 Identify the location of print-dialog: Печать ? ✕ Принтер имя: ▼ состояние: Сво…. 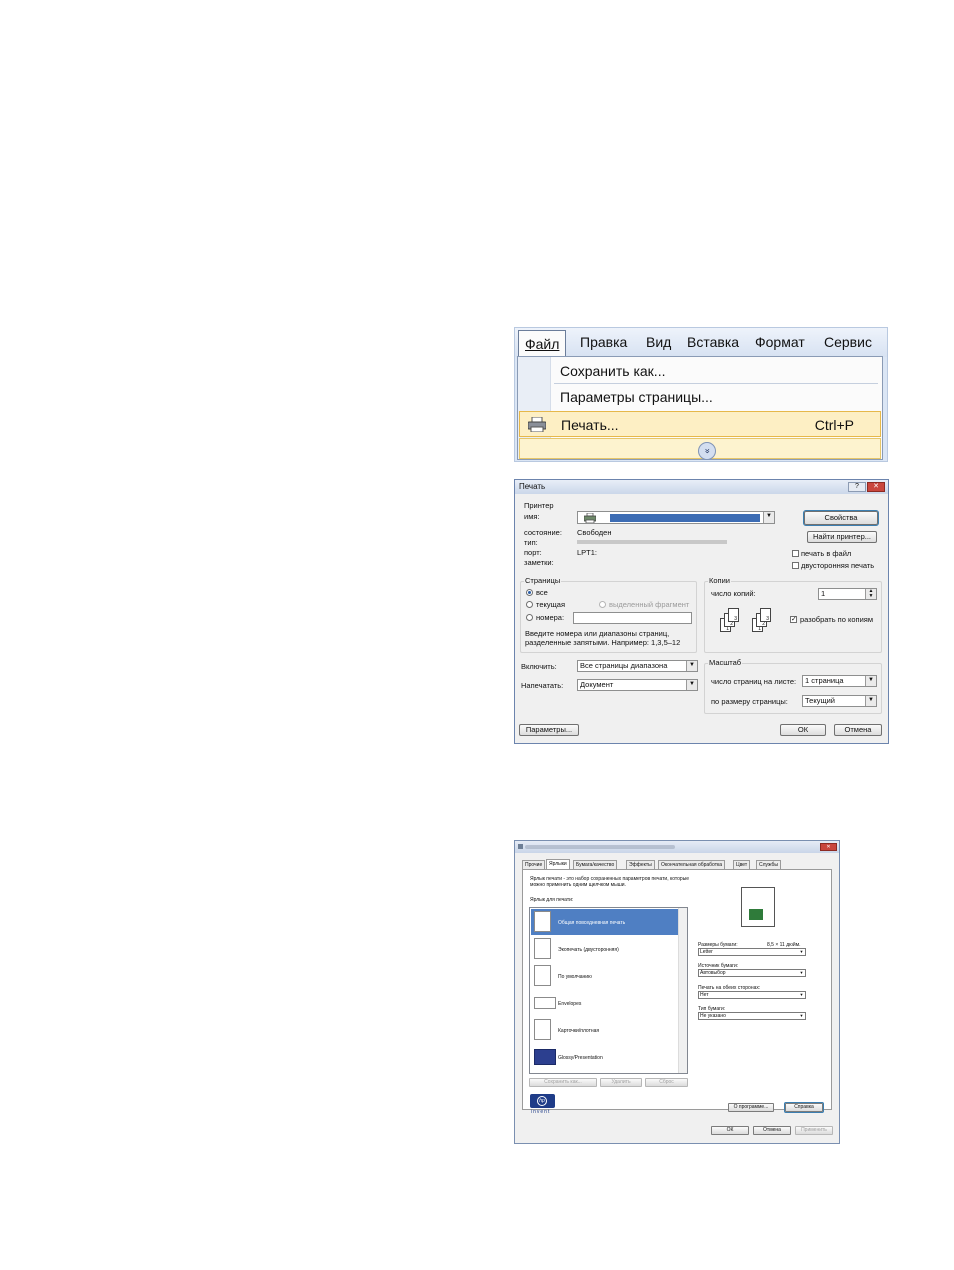
(701, 611).